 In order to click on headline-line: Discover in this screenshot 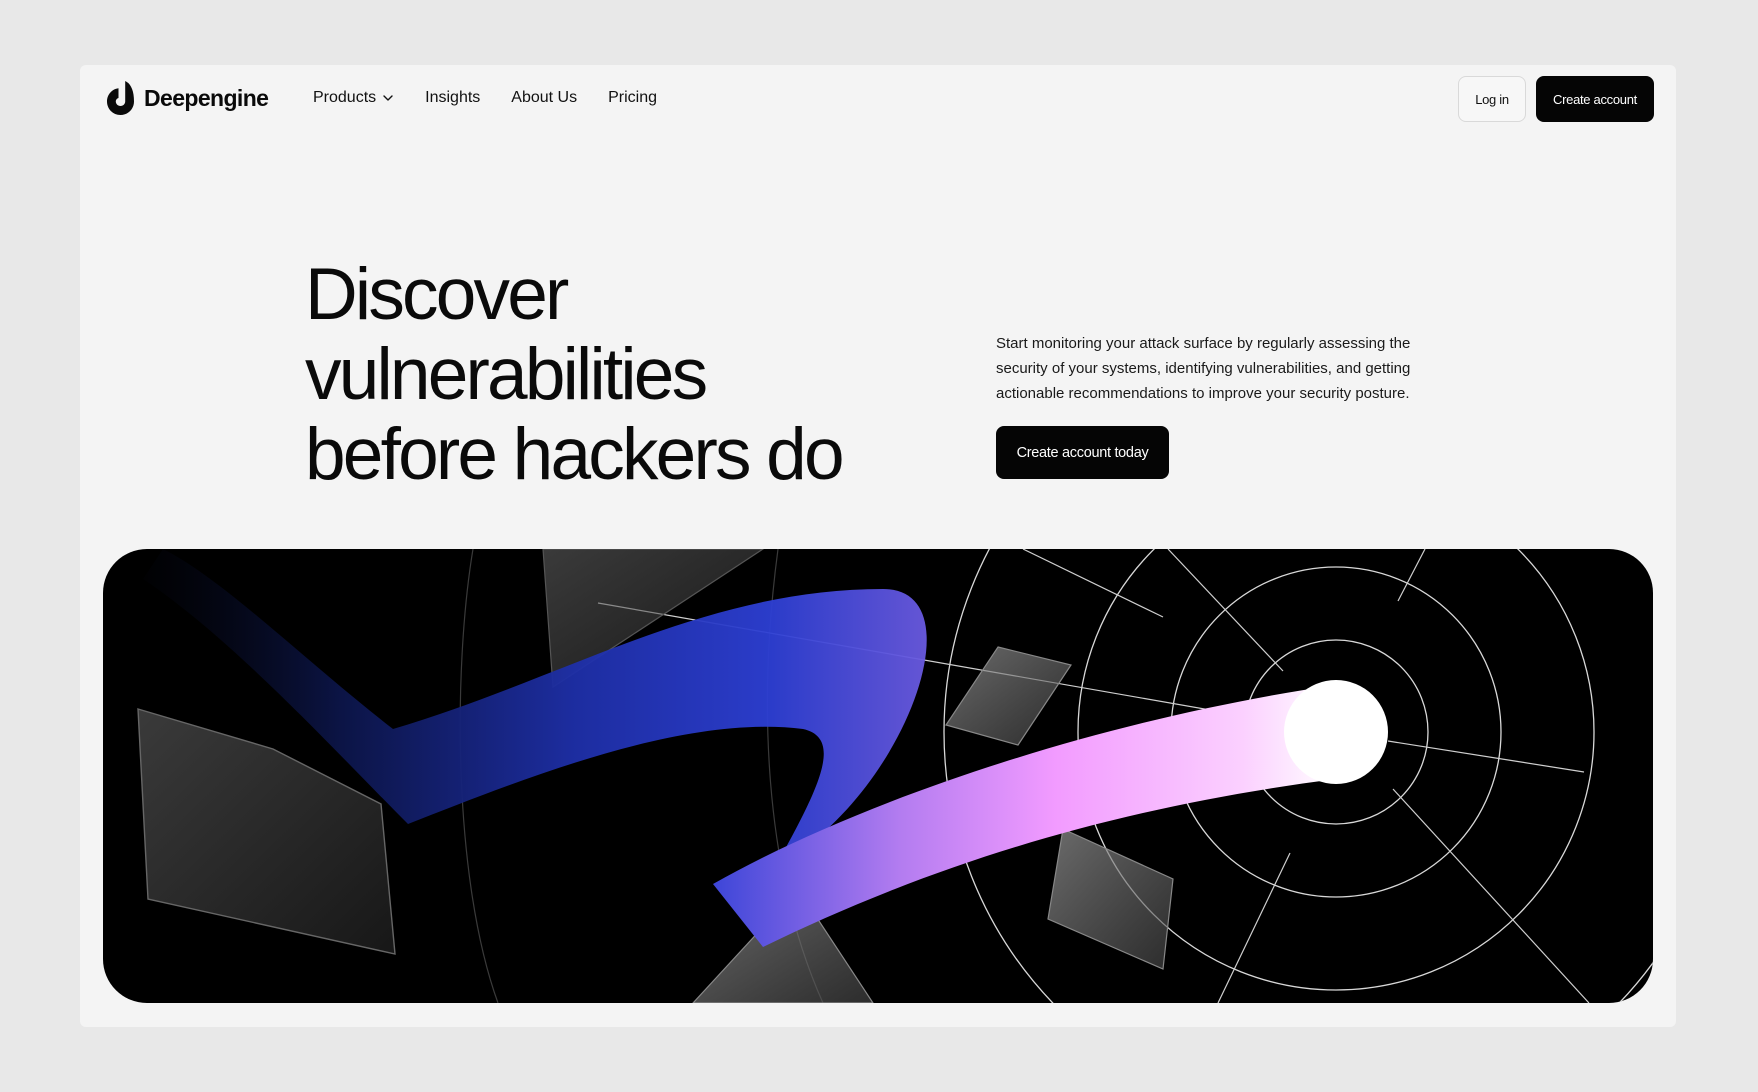, I will do `click(437, 294)`.